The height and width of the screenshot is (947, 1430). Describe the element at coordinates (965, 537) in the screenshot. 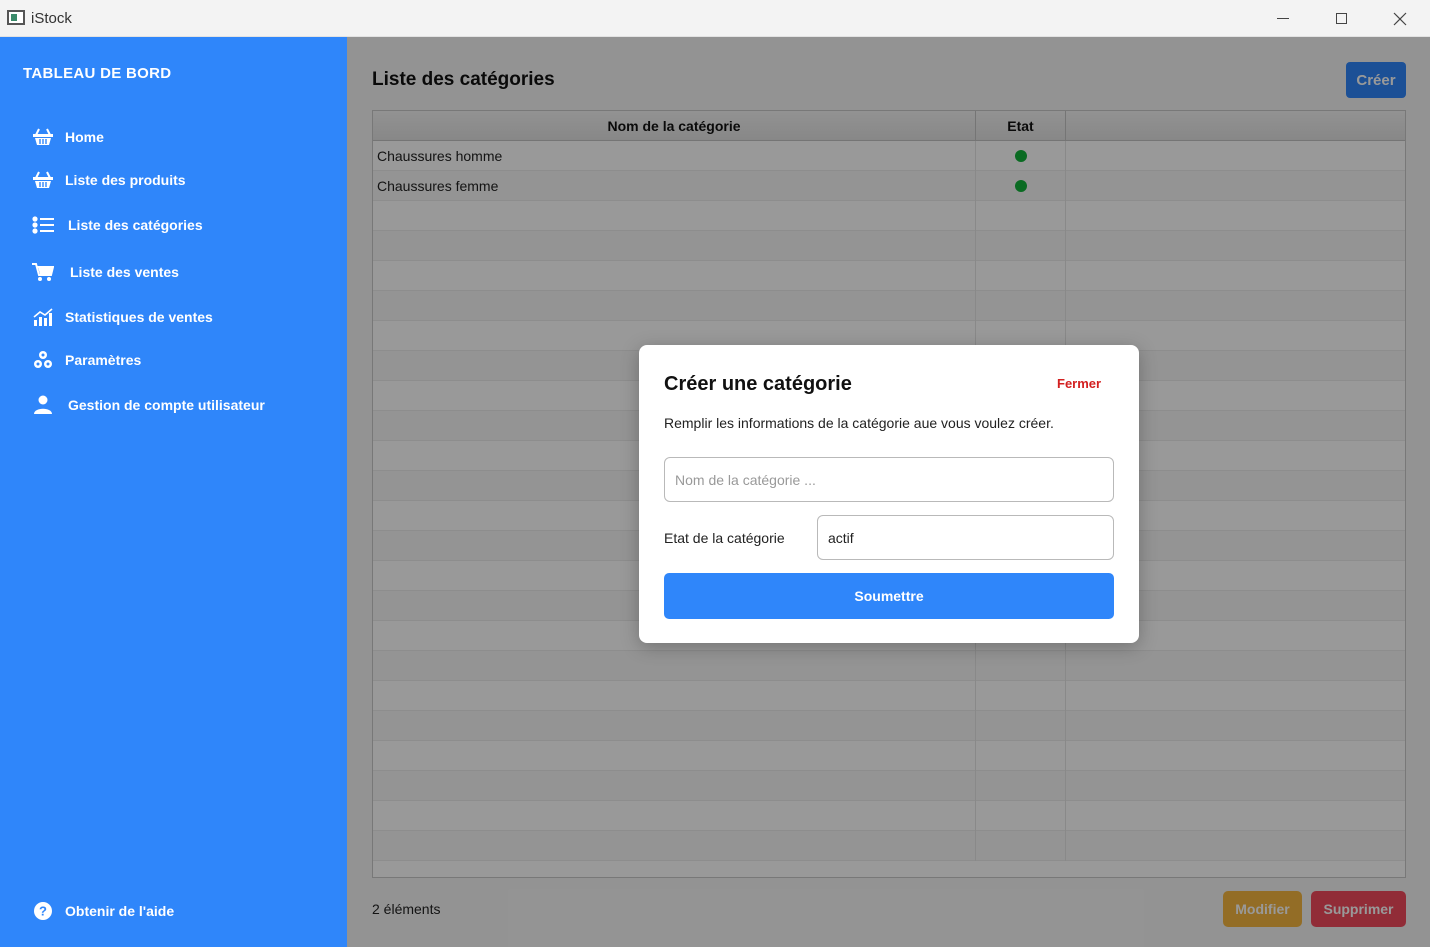

I see `category-state-input` at that location.